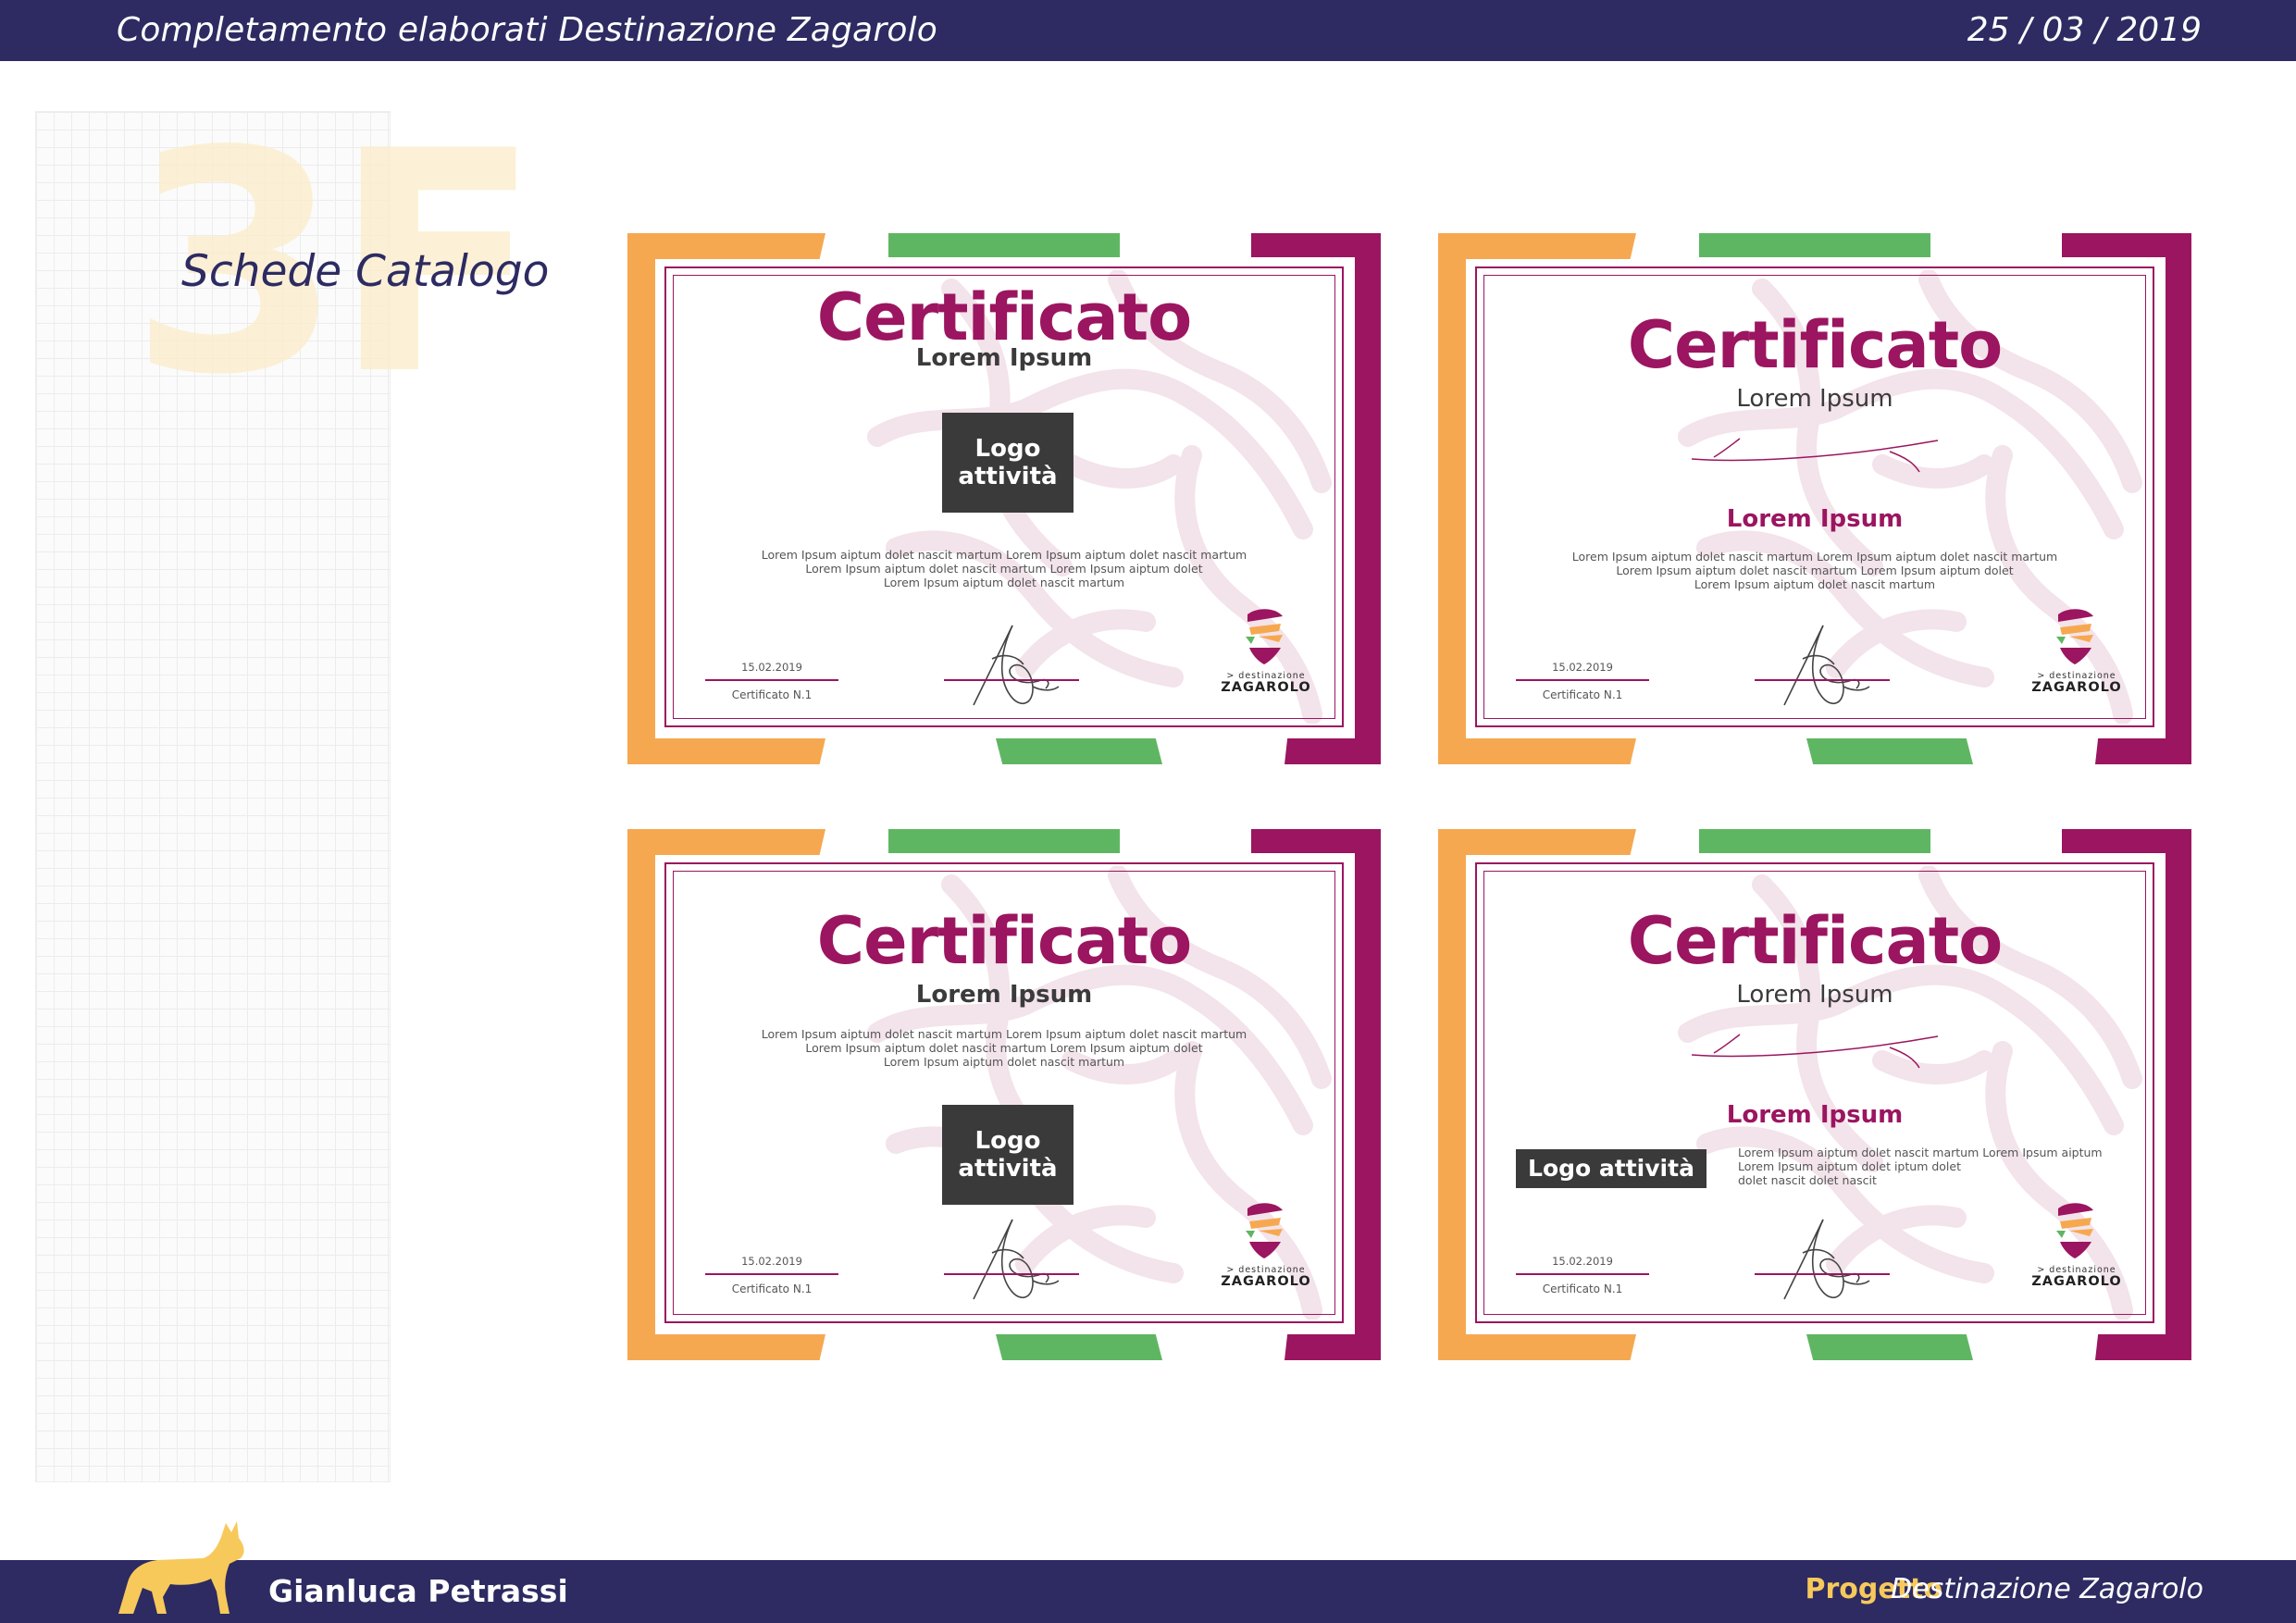 Image resolution: width=2296 pixels, height=1623 pixels. What do you see at coordinates (2085, 30) in the screenshot?
I see `document-date: 25 / 03 / 2019` at bounding box center [2085, 30].